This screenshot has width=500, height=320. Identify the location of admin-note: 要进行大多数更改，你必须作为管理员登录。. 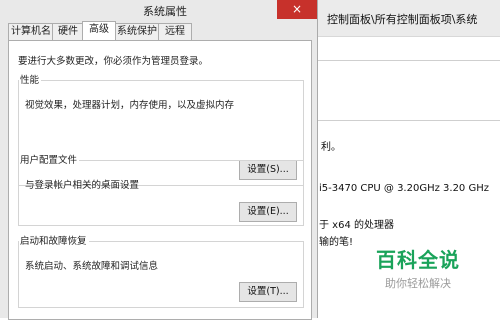
(113, 61).